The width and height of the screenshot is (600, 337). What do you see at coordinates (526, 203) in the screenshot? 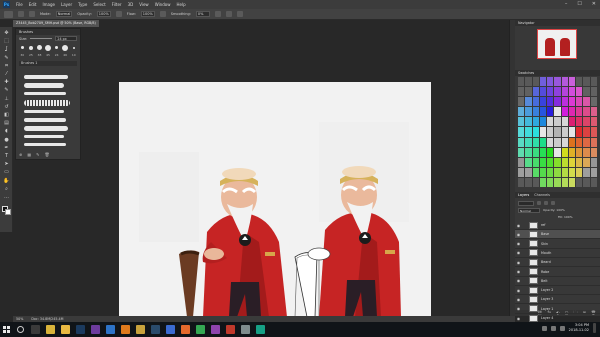
I see `layer-kind-filter` at bounding box center [526, 203].